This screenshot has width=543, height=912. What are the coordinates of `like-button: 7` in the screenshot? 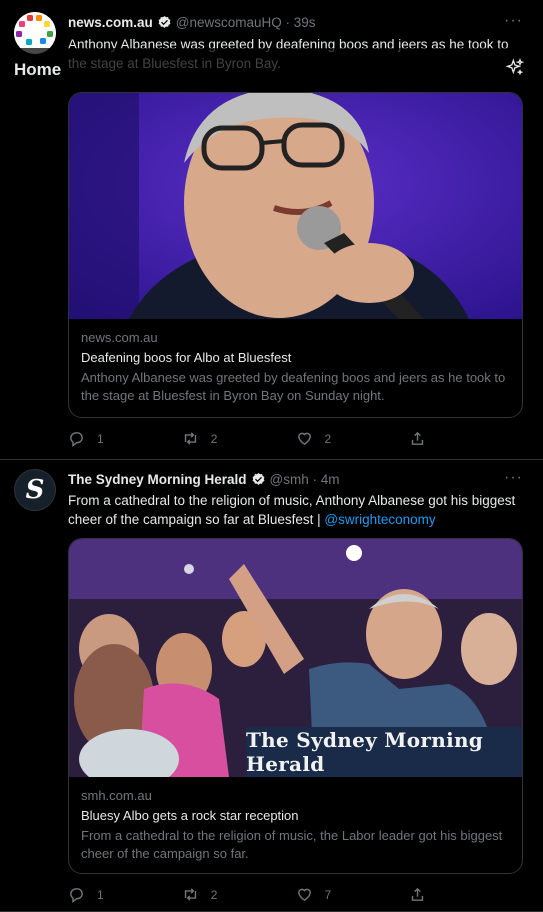 It's located at (353, 894).